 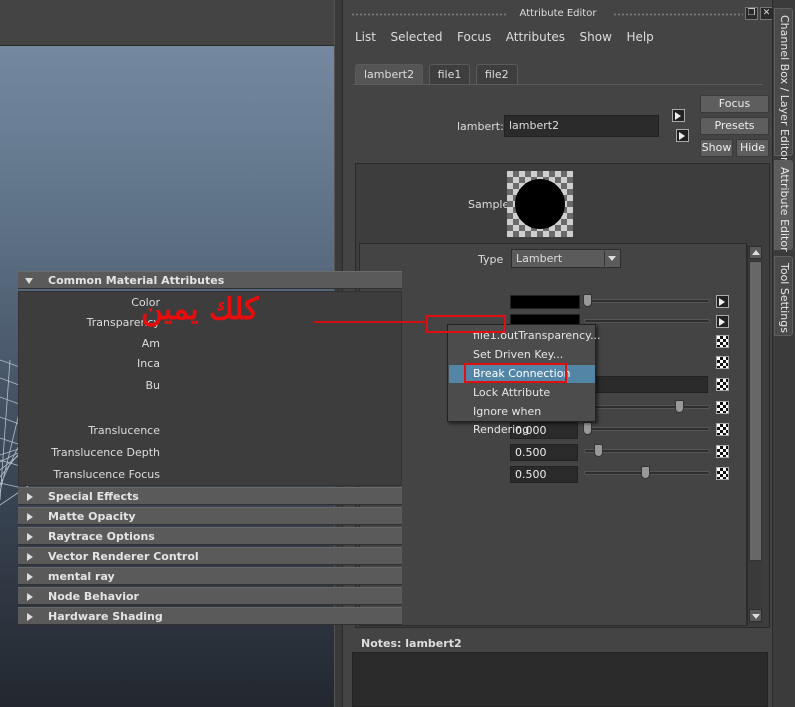 What do you see at coordinates (596, 37) in the screenshot?
I see `menu-show: Show` at bounding box center [596, 37].